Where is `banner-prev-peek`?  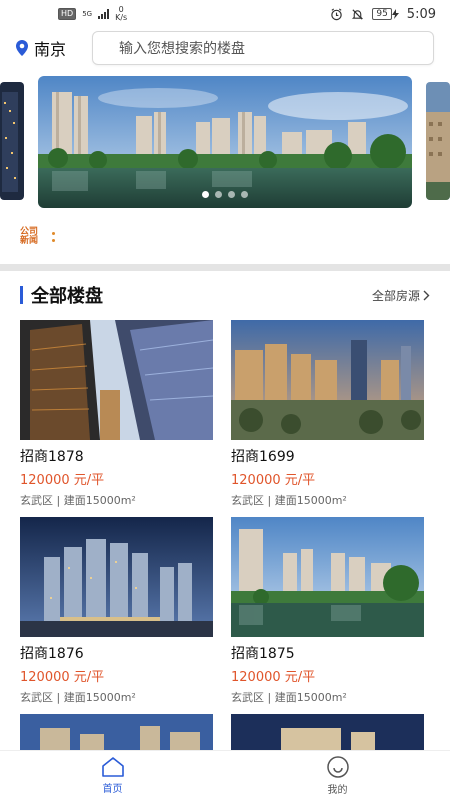 banner-prev-peek is located at coordinates (12, 141).